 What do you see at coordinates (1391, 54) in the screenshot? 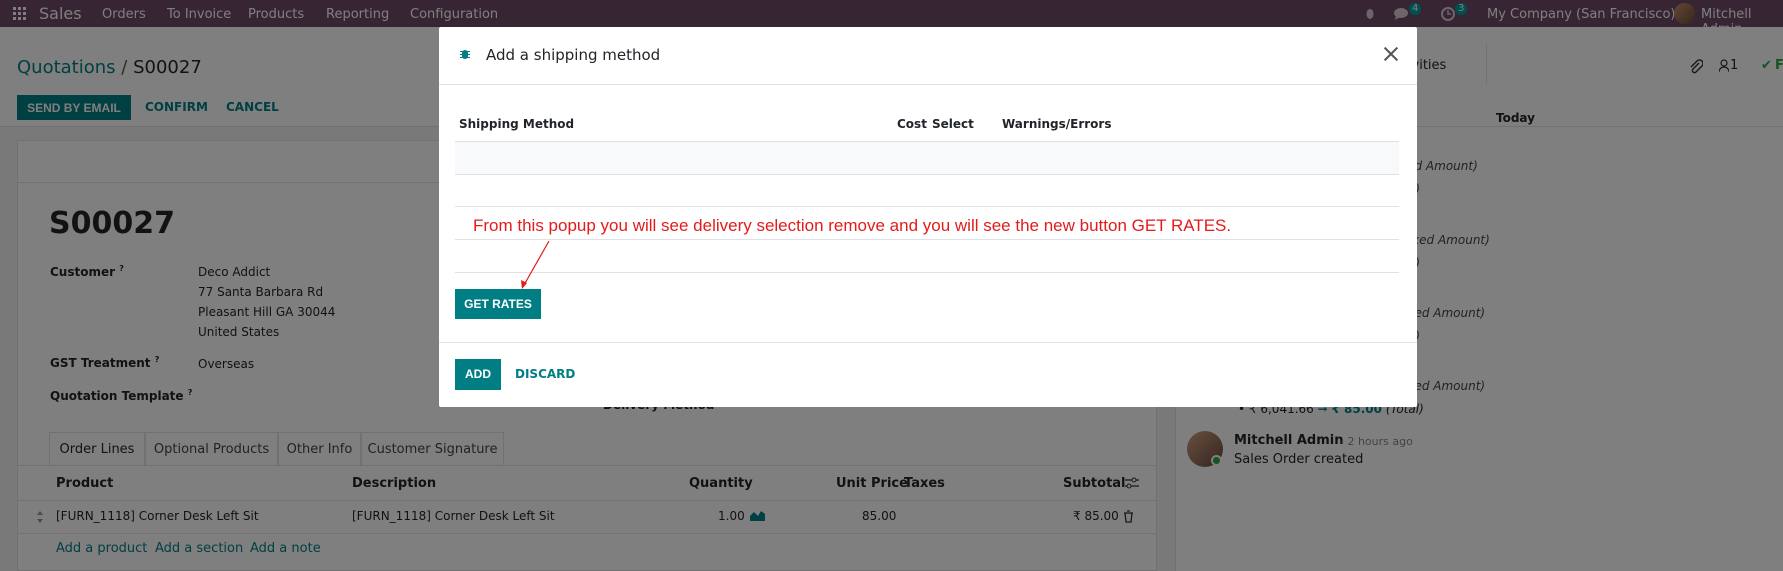
I see `close-icon` at bounding box center [1391, 54].